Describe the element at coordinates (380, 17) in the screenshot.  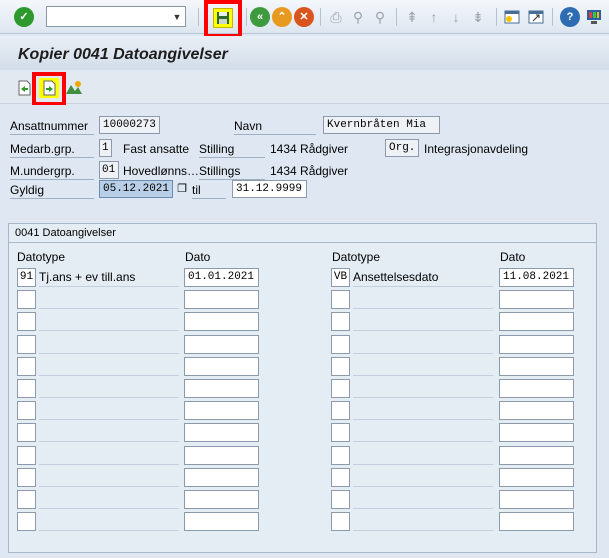
I see `find-next-icon: ⚲` at that location.